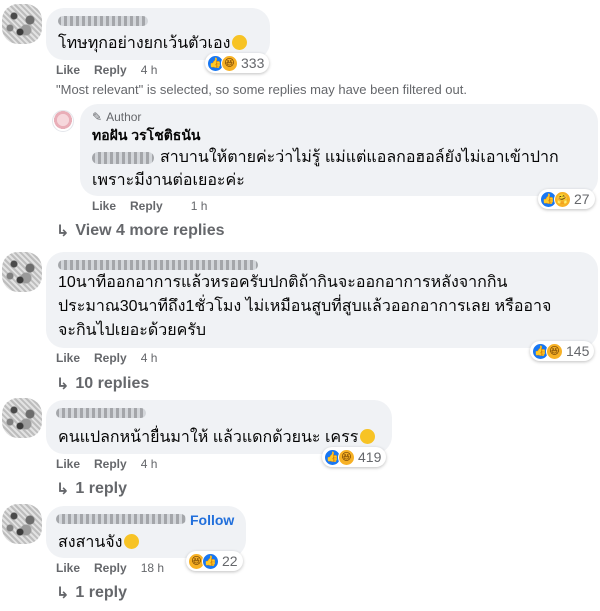 The height and width of the screenshot is (611, 600). Describe the element at coordinates (578, 351) in the screenshot. I see `reaction-count: 145` at that location.